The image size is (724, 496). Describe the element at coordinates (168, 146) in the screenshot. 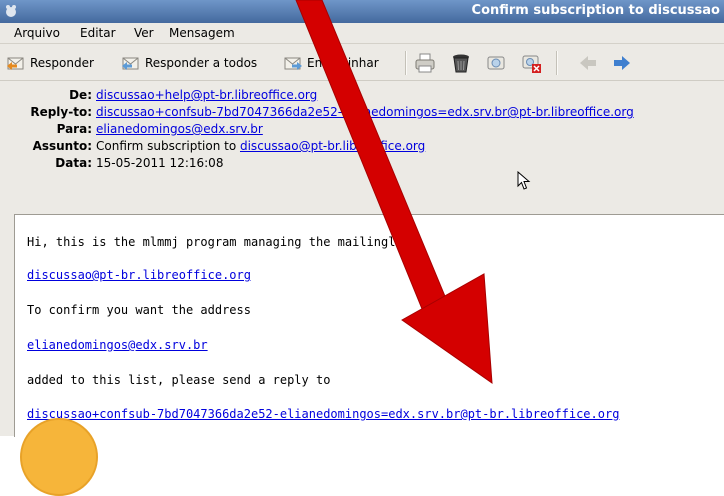

I see `subject-text: Confirm subscription to` at that location.